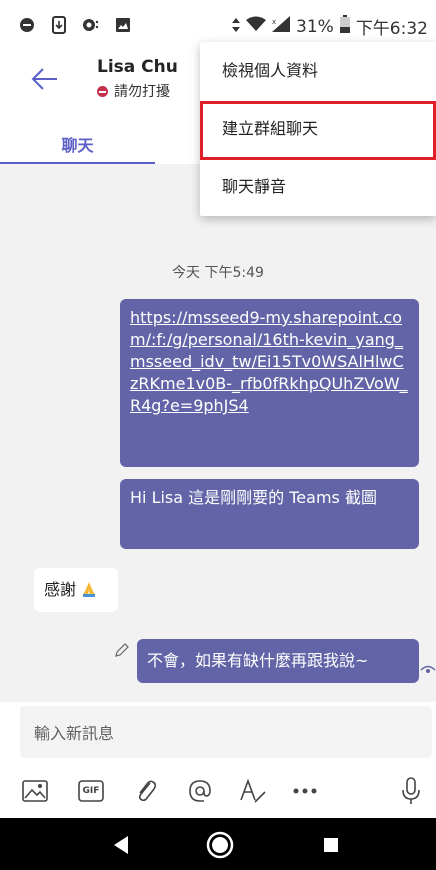  I want to click on triangle-back-icon, so click(121, 845).